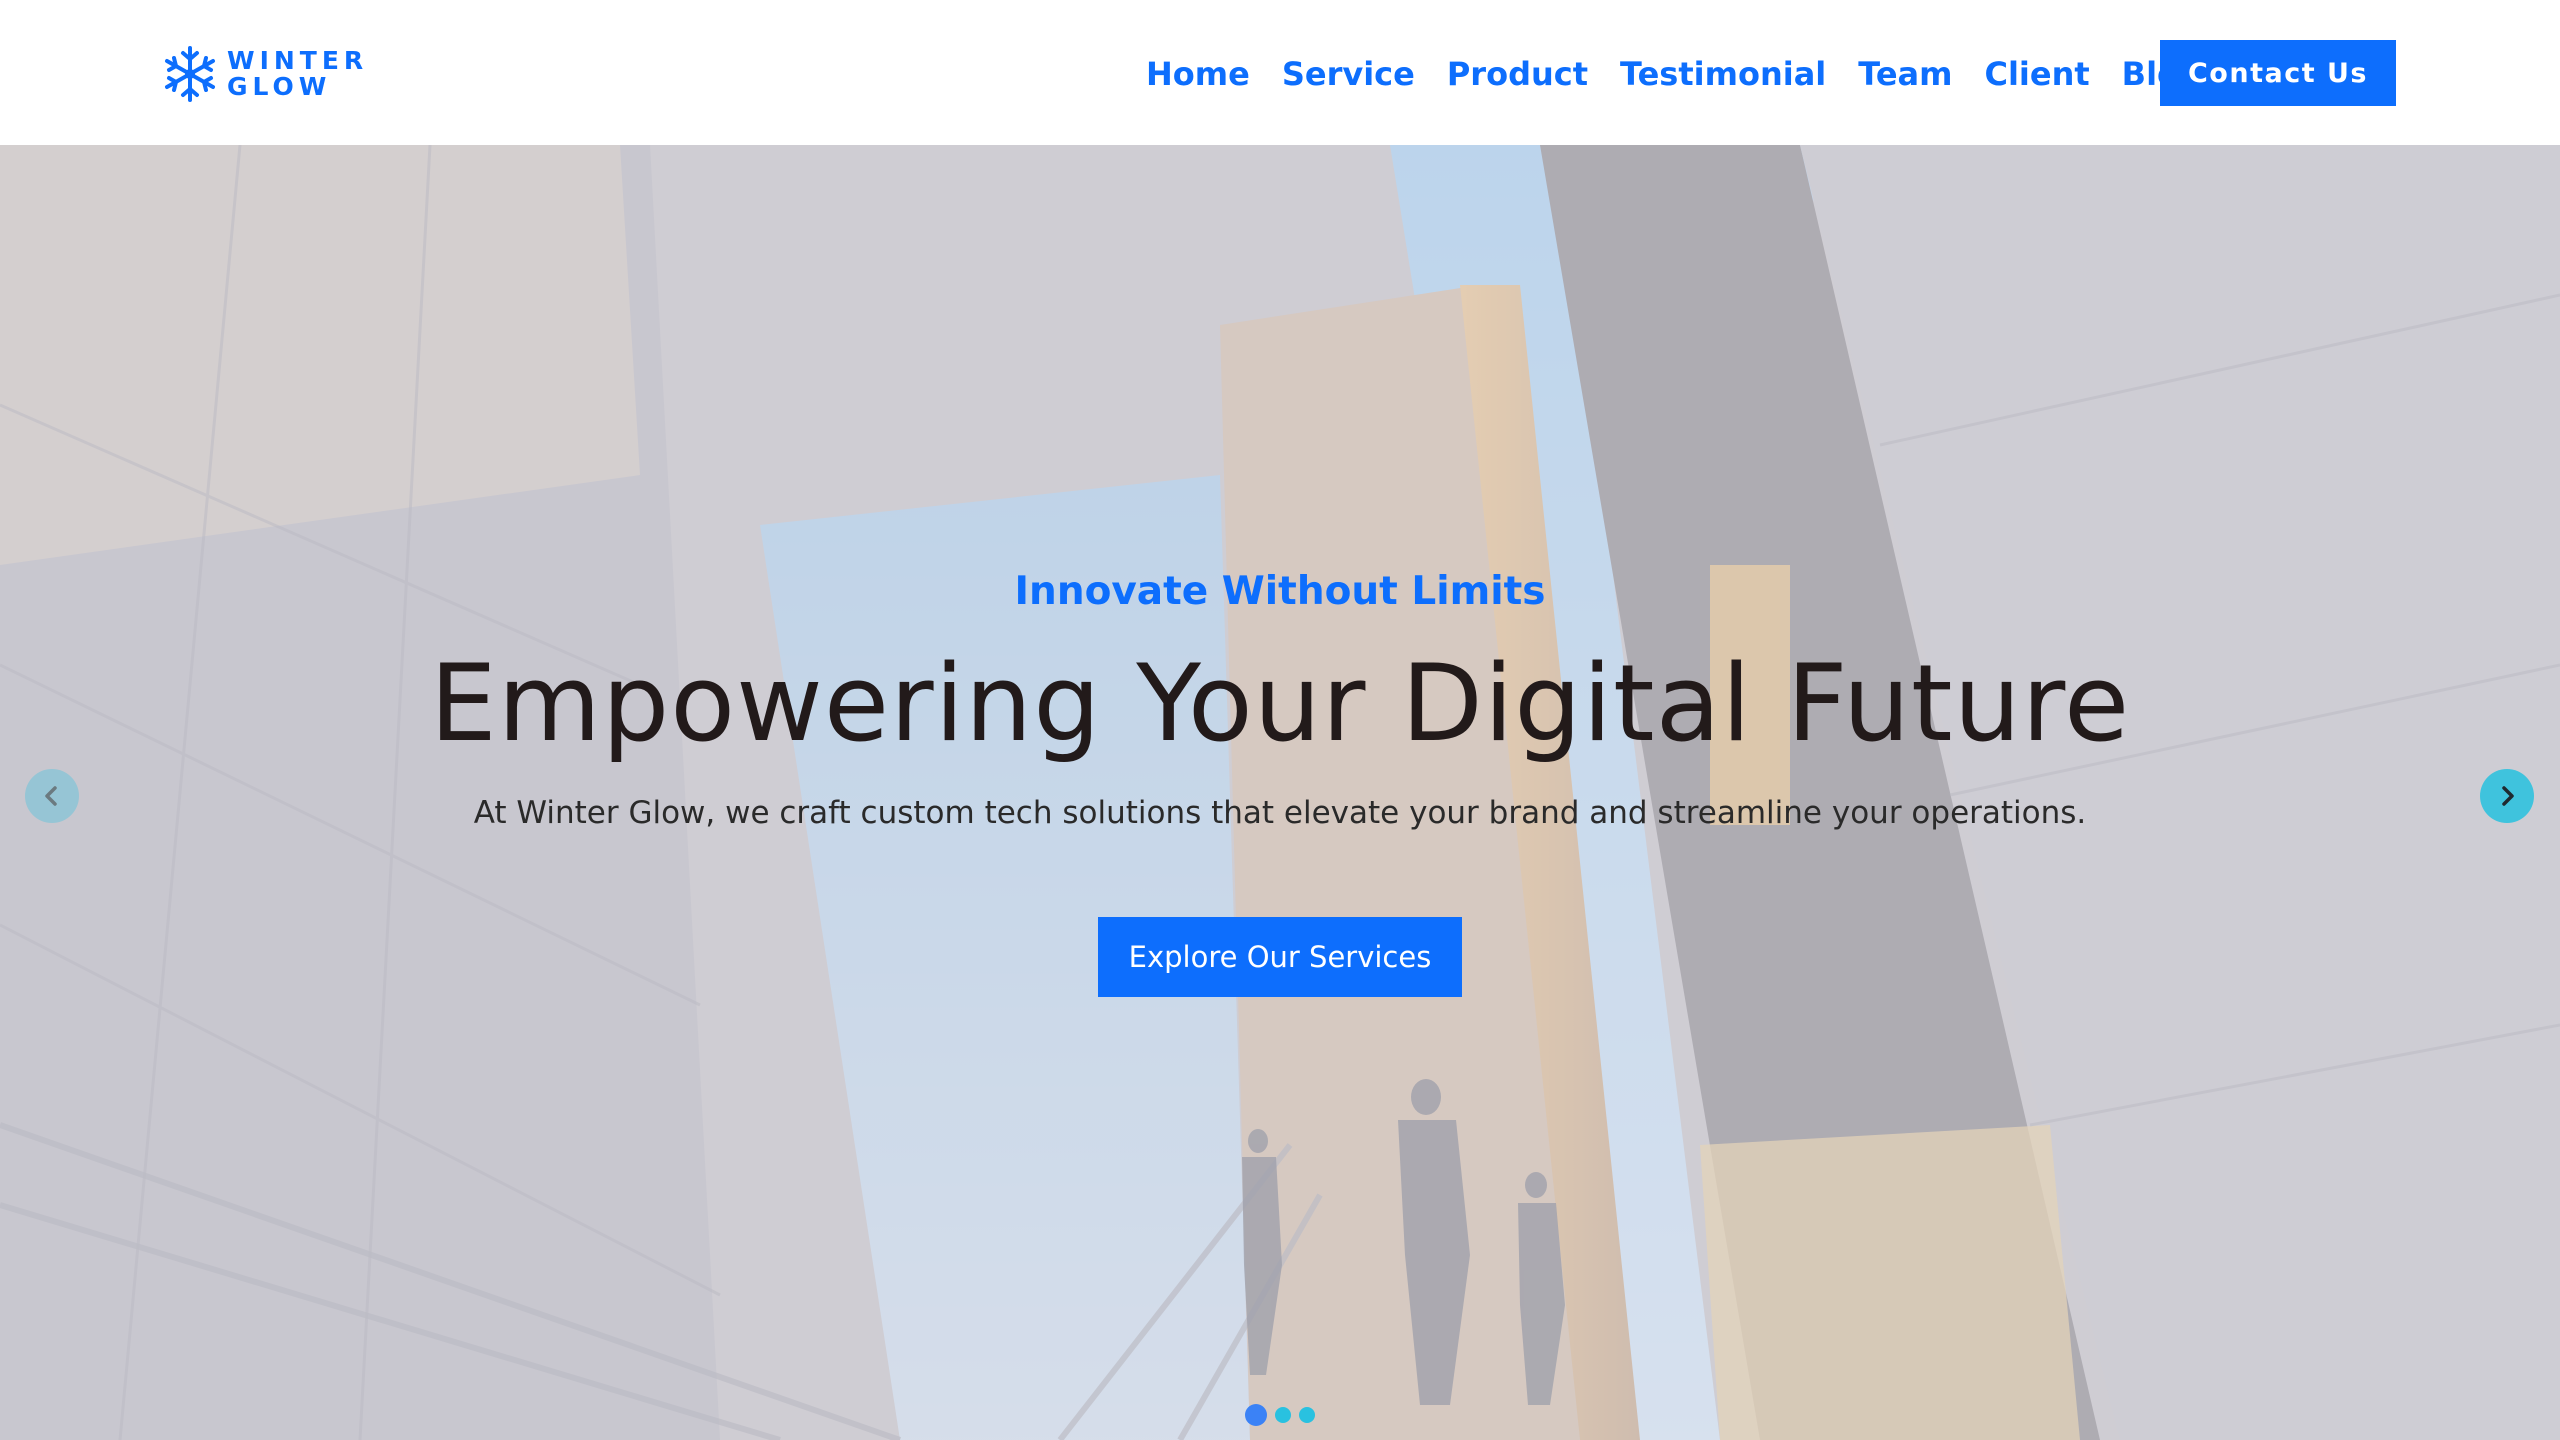  I want to click on brand-name-line2: GLOW, so click(279, 86).